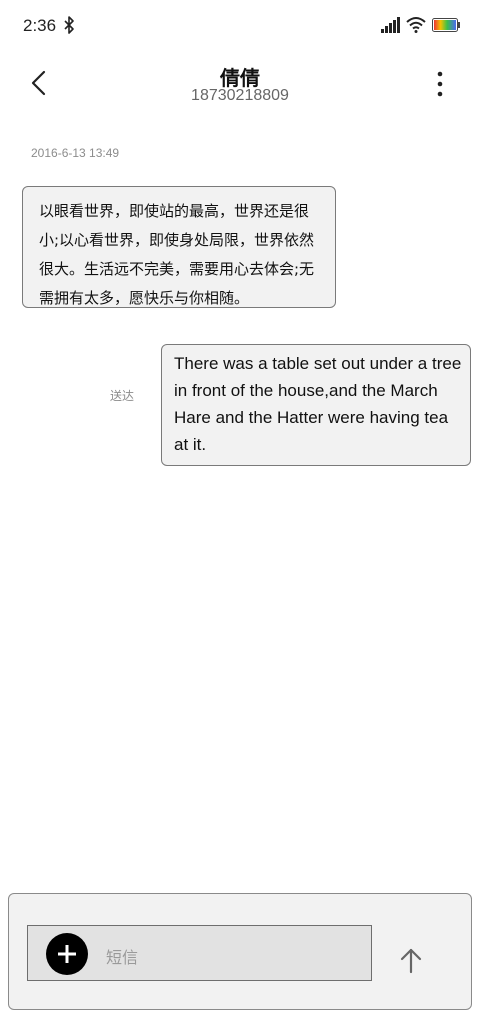 This screenshot has height=1013, width=480. I want to click on signal-icon, so click(390, 25).